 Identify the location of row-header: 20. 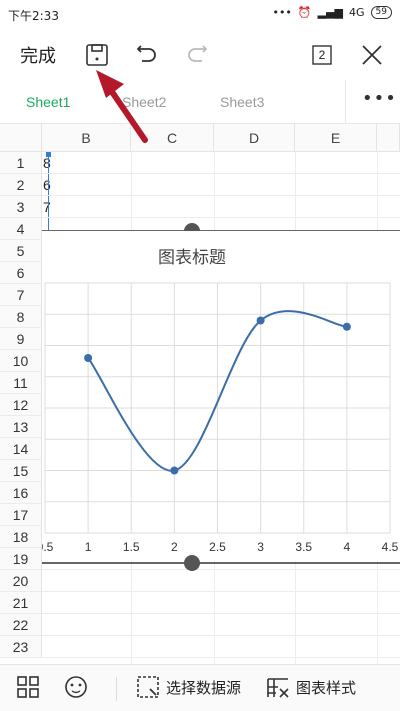
(21, 581).